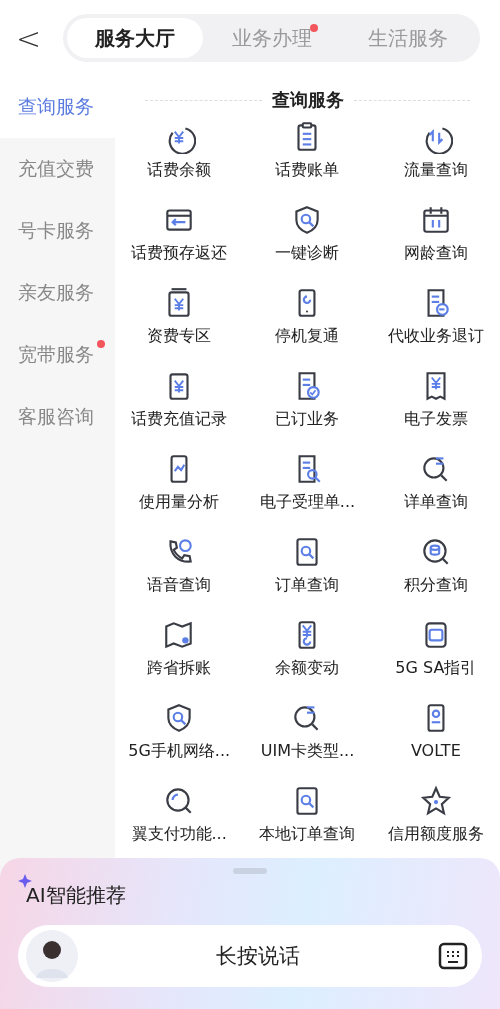  I want to click on service-item: 停机复通, so click(307, 324).